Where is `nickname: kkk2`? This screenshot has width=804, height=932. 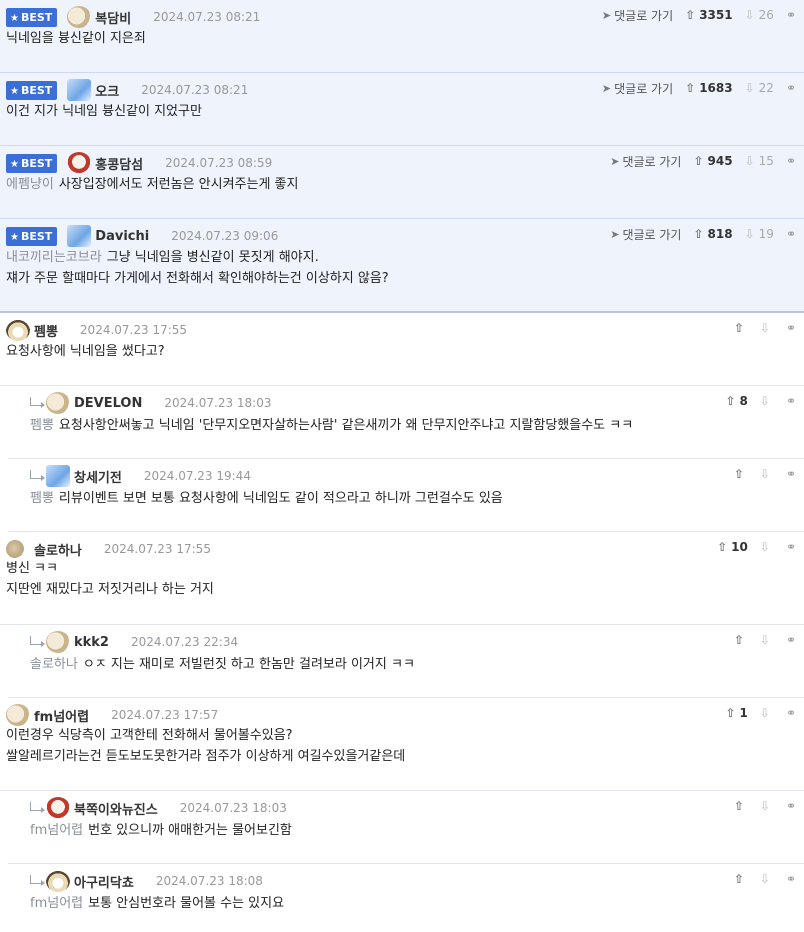
nickname: kkk2 is located at coordinates (91, 642).